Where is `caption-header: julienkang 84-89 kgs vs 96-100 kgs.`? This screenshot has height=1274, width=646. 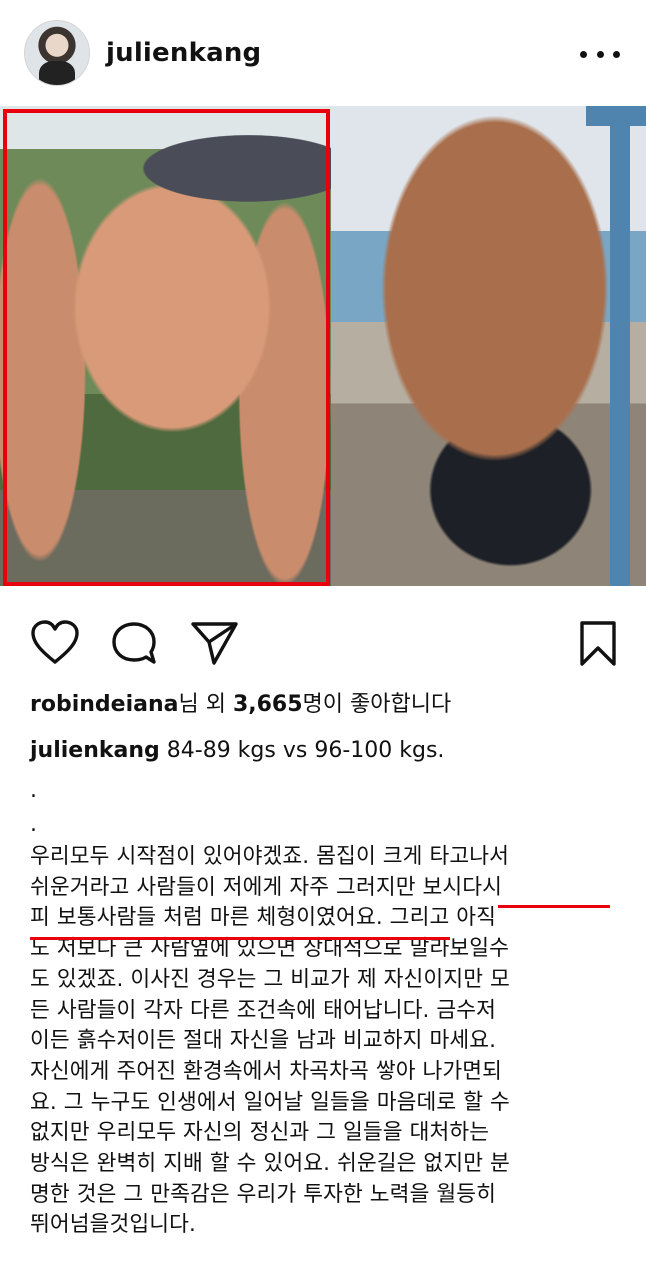
caption-header: julienkang 84-89 kgs vs 96-100 kgs. is located at coordinates (237, 750).